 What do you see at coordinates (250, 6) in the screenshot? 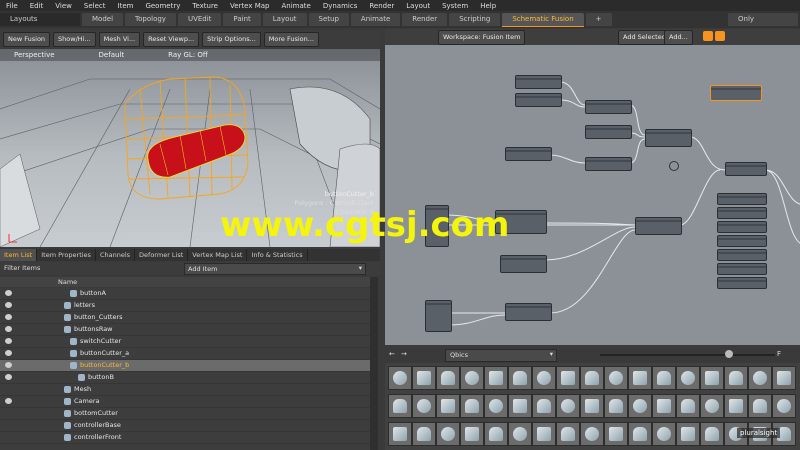
I see `menu-item-vertex-map: Vertex Map` at bounding box center [250, 6].